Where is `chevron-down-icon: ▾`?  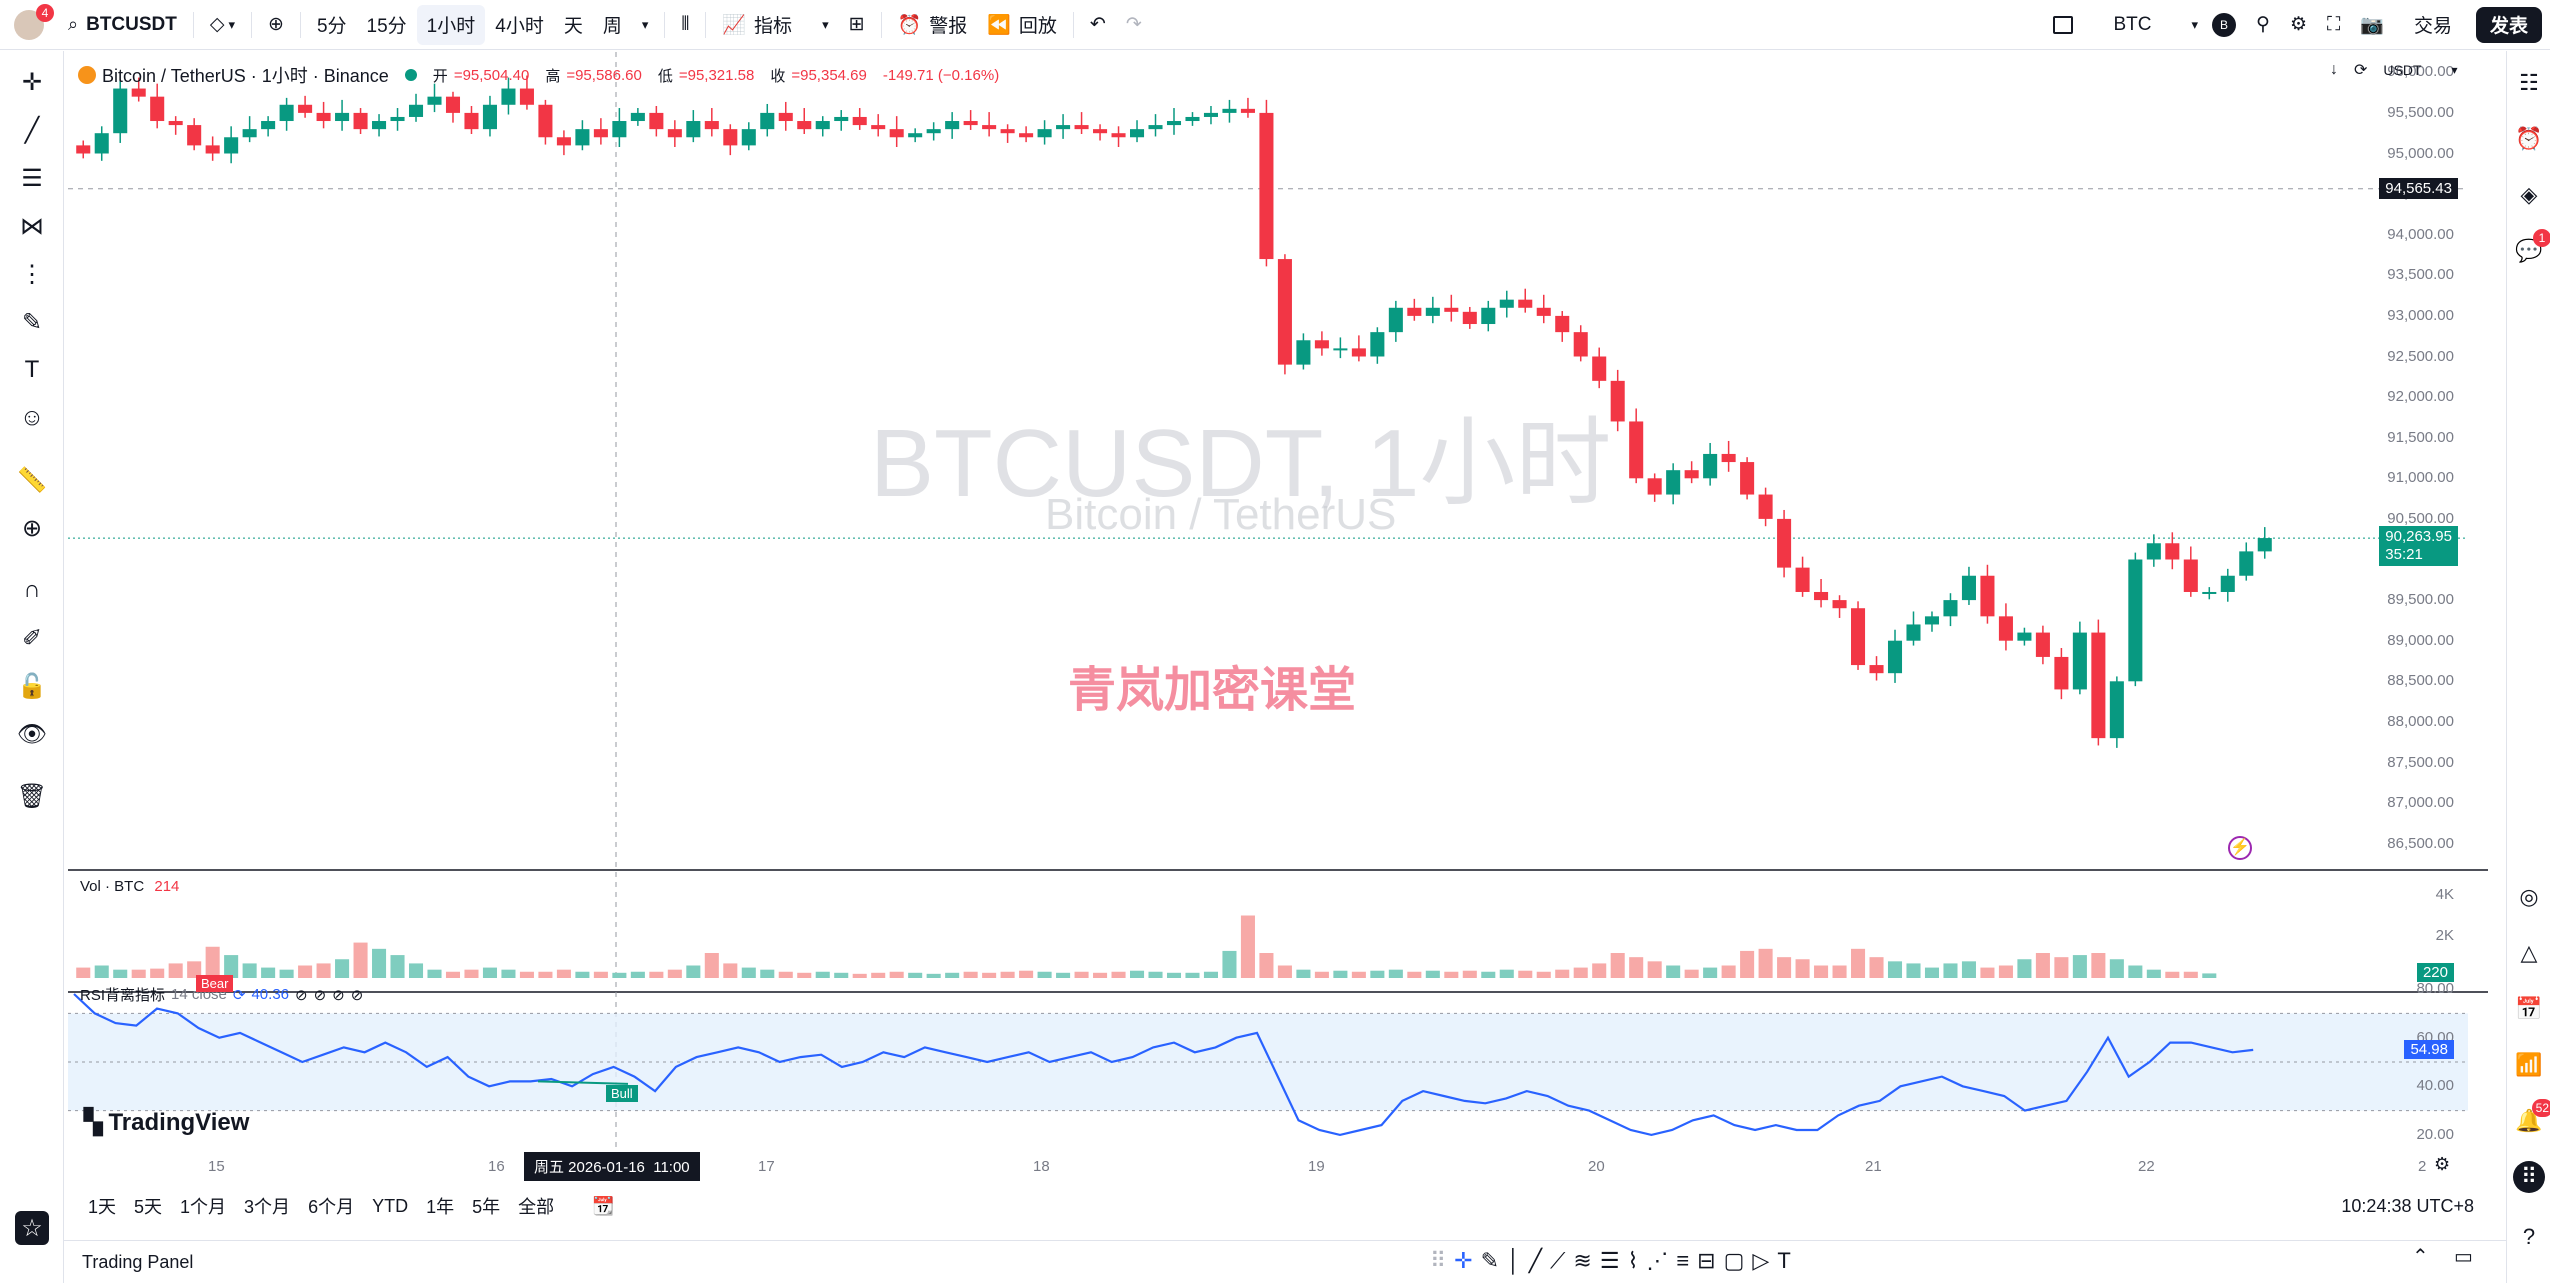 chevron-down-icon: ▾ is located at coordinates (2455, 70).